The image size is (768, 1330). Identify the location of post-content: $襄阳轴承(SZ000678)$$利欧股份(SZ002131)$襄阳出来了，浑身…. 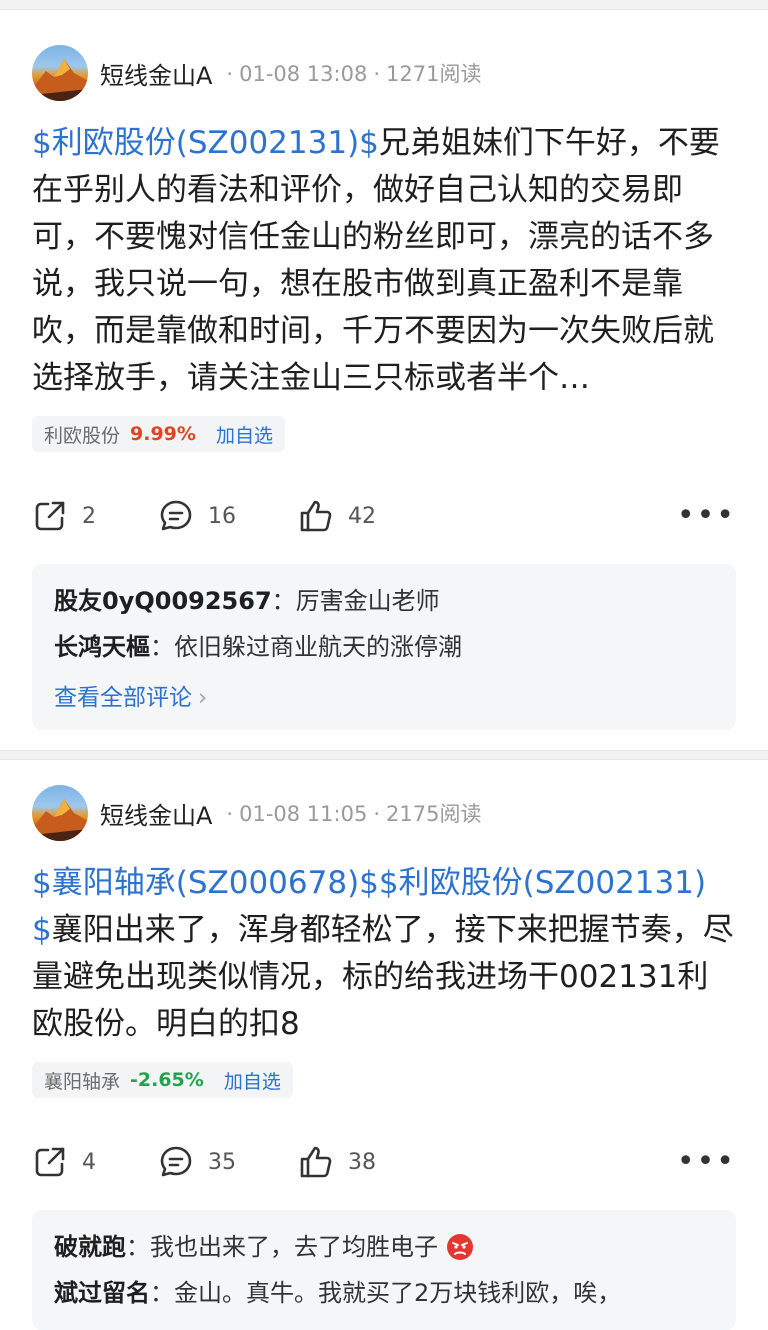
(384, 954).